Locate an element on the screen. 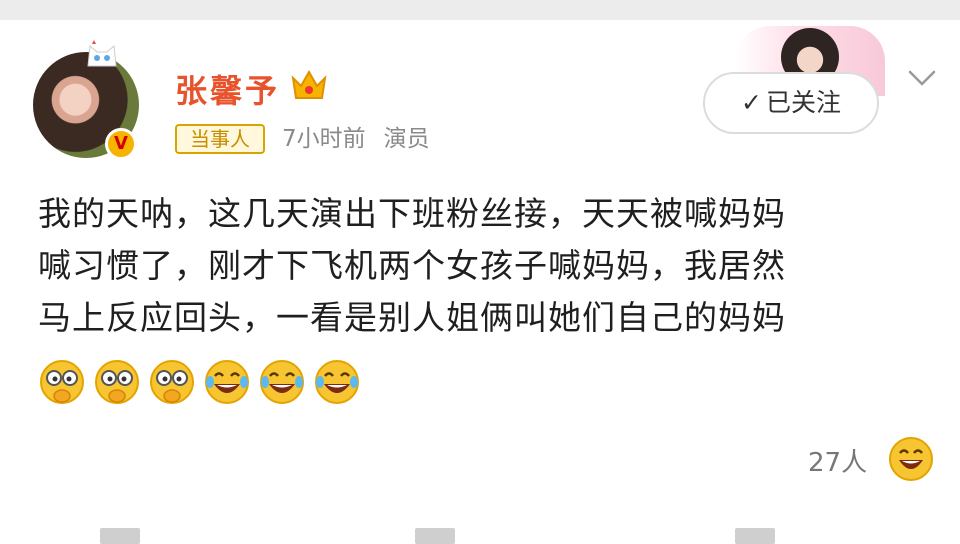 The height and width of the screenshot is (544, 960). chevron-down-icon is located at coordinates (922, 78).